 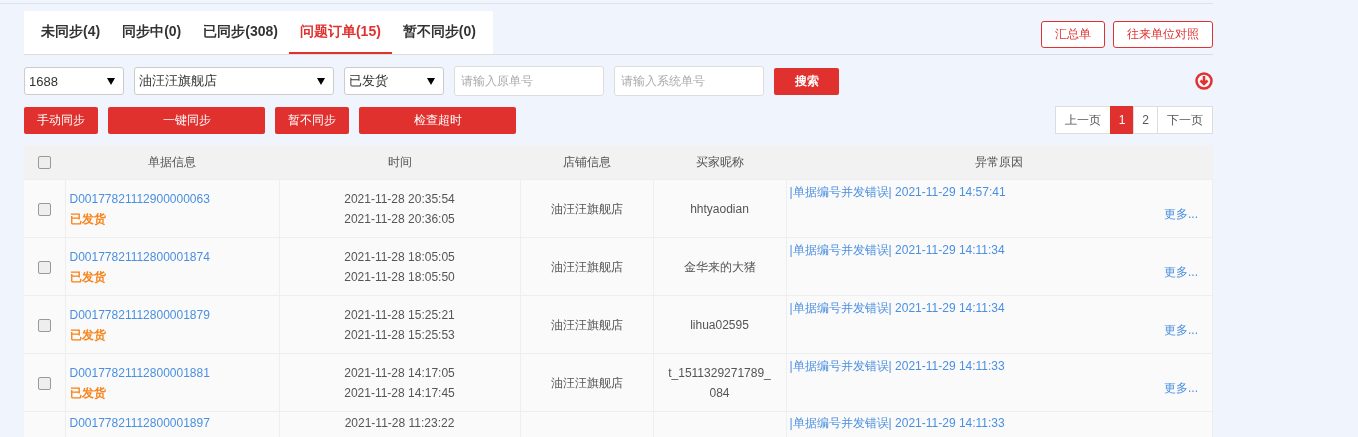 What do you see at coordinates (172, 161) in the screenshot?
I see `column-header: 单据信息` at bounding box center [172, 161].